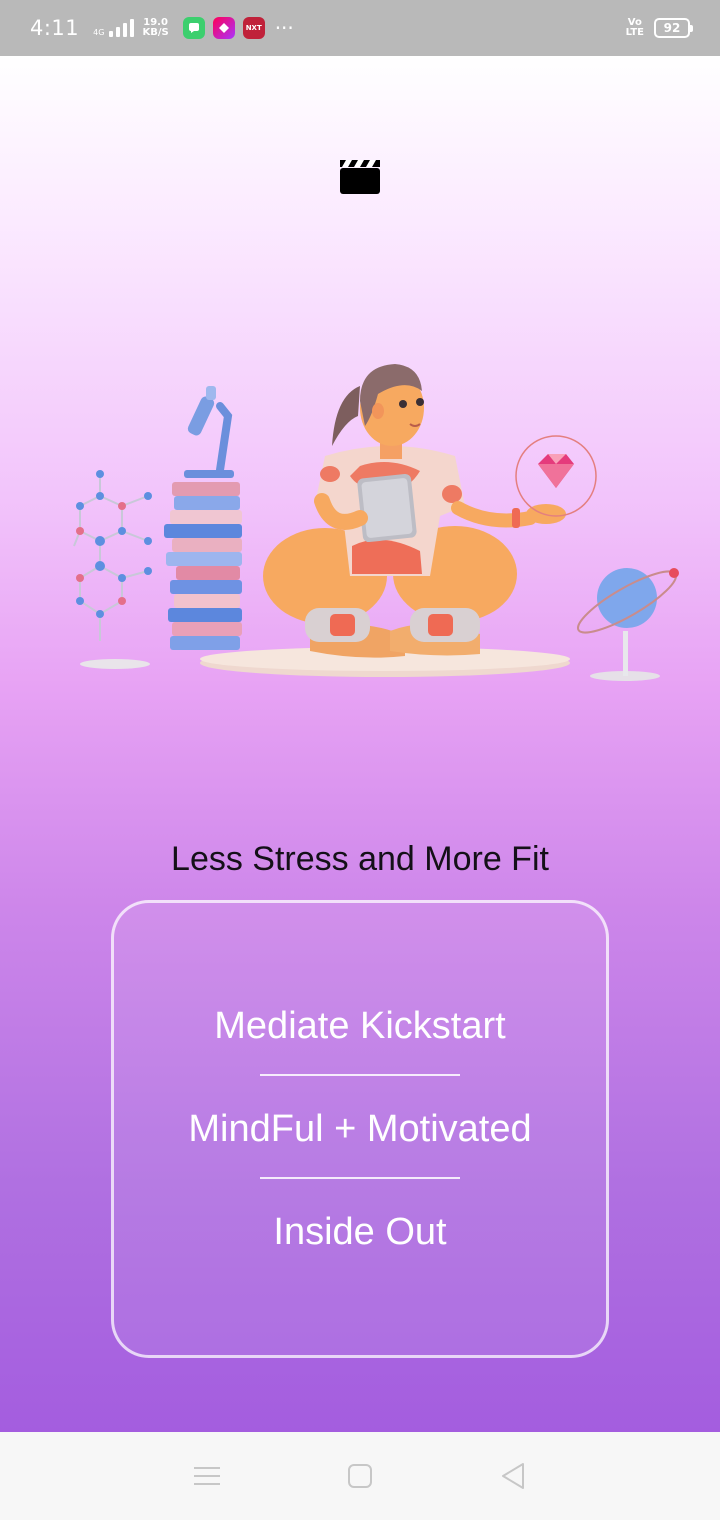 Image resolution: width=720 pixels, height=1520 pixels. I want to click on microscope, so click(209, 432).